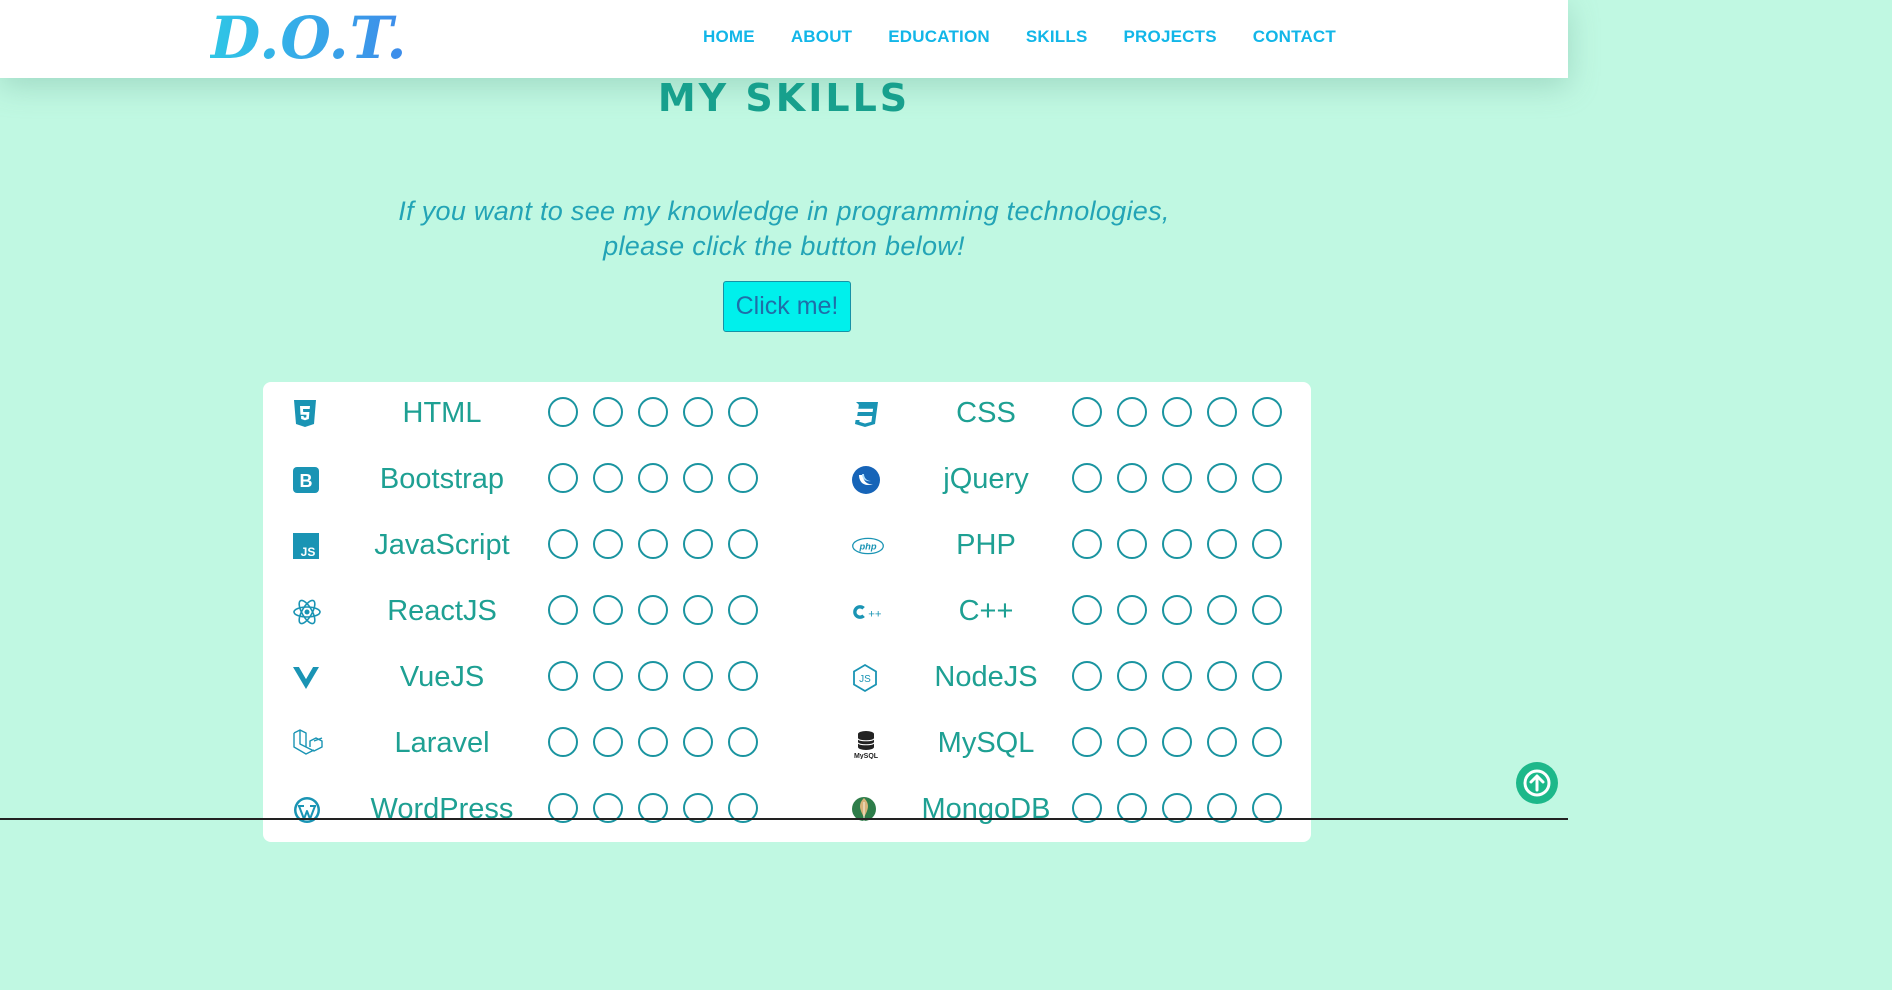 The width and height of the screenshot is (1892, 990). Describe the element at coordinates (986, 545) in the screenshot. I see `skill-name: PHP` at that location.